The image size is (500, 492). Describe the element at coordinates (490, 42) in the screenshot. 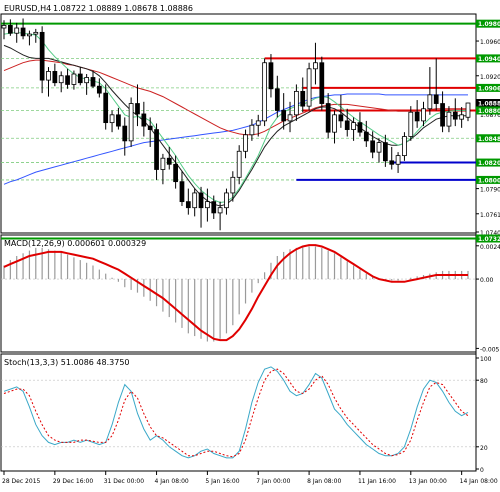

I see `price-tick-label: 1.0960` at that location.